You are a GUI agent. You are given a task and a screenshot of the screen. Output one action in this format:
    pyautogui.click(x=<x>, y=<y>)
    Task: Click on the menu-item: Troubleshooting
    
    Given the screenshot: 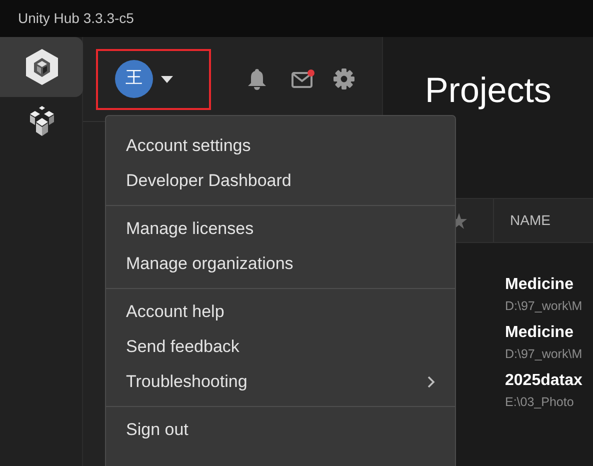 What is the action you would take?
    pyautogui.click(x=280, y=381)
    